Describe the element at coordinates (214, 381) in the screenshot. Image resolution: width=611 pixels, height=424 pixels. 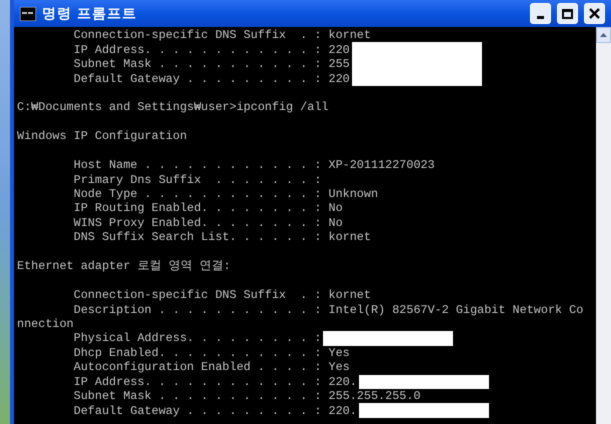
I see `console-line: IP Address. . . . . . . . . . . . : 220.` at that location.